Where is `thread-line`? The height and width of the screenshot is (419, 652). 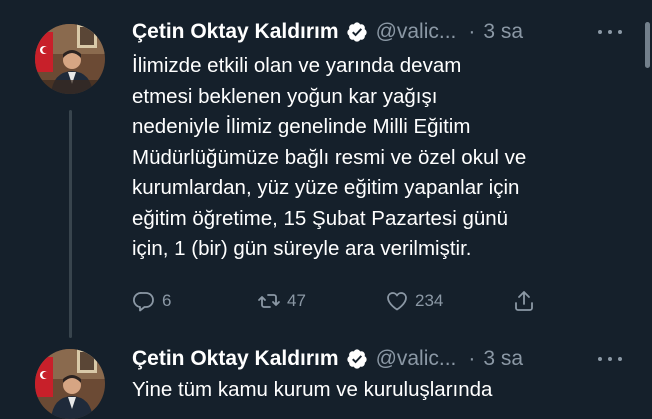 thread-line is located at coordinates (70, 224).